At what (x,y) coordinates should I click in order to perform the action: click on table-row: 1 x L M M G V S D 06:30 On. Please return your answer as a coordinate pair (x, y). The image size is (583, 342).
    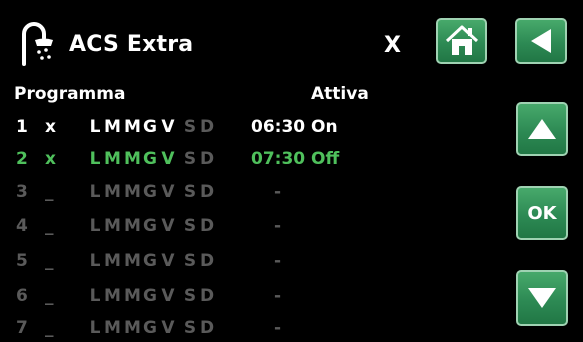
    Looking at the image, I should click on (250, 129).